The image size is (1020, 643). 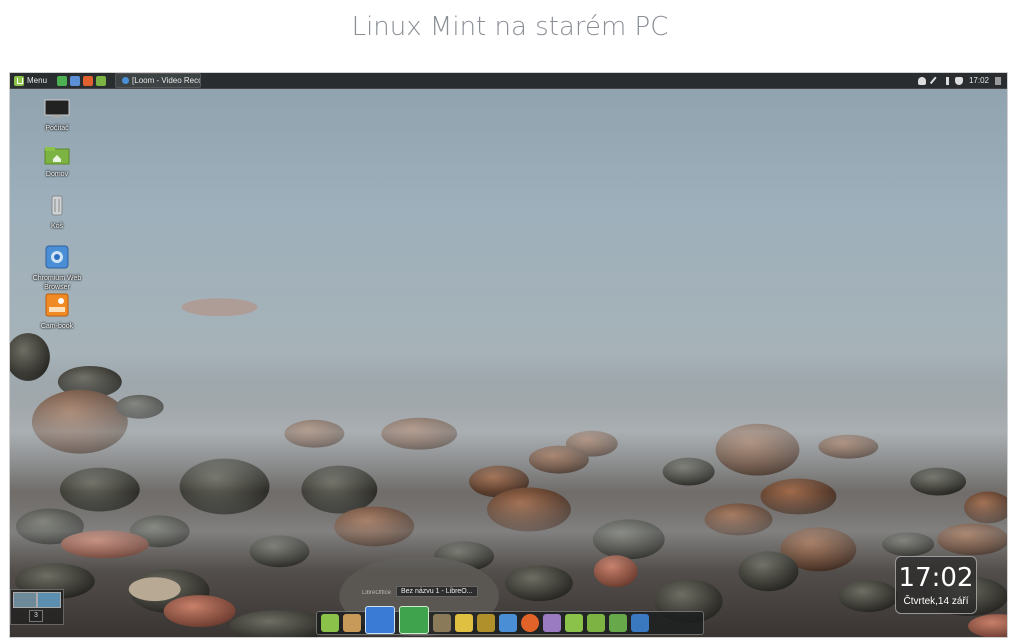 What do you see at coordinates (936, 601) in the screenshot?
I see `clock-date: Čtvrtek,14 září` at bounding box center [936, 601].